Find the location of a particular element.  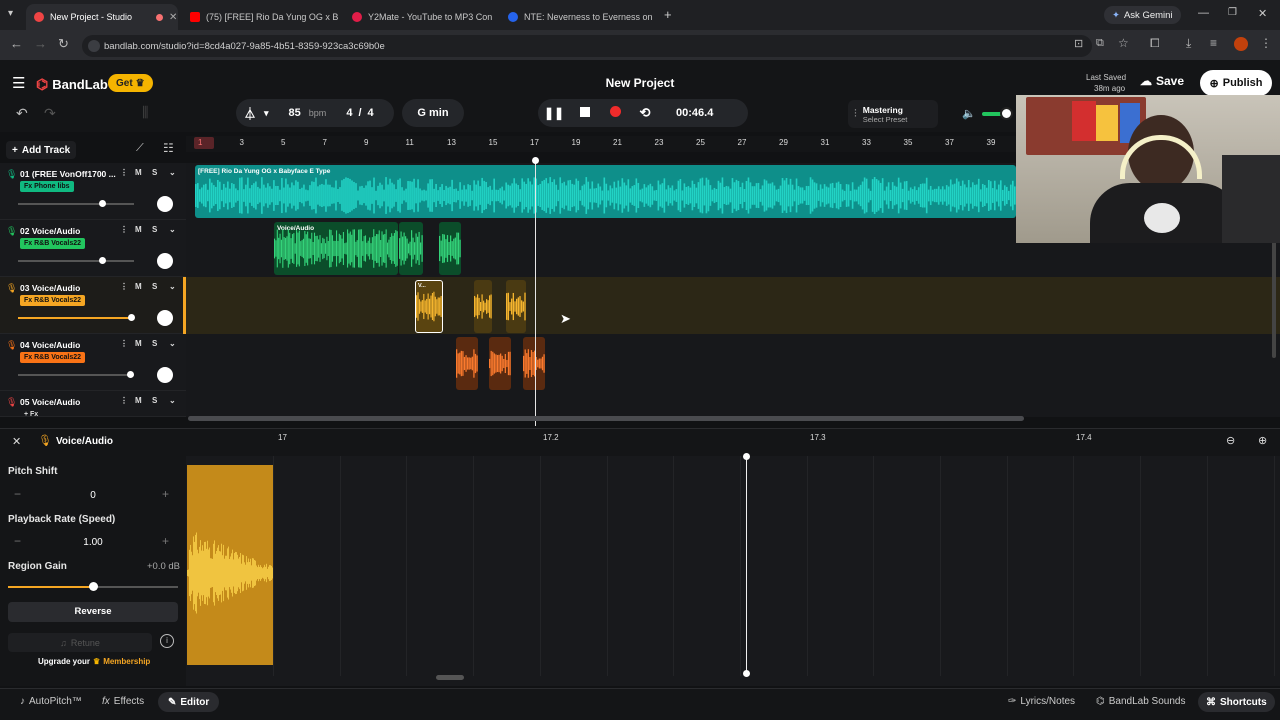

save-button: ☁ Save is located at coordinates (1162, 81).